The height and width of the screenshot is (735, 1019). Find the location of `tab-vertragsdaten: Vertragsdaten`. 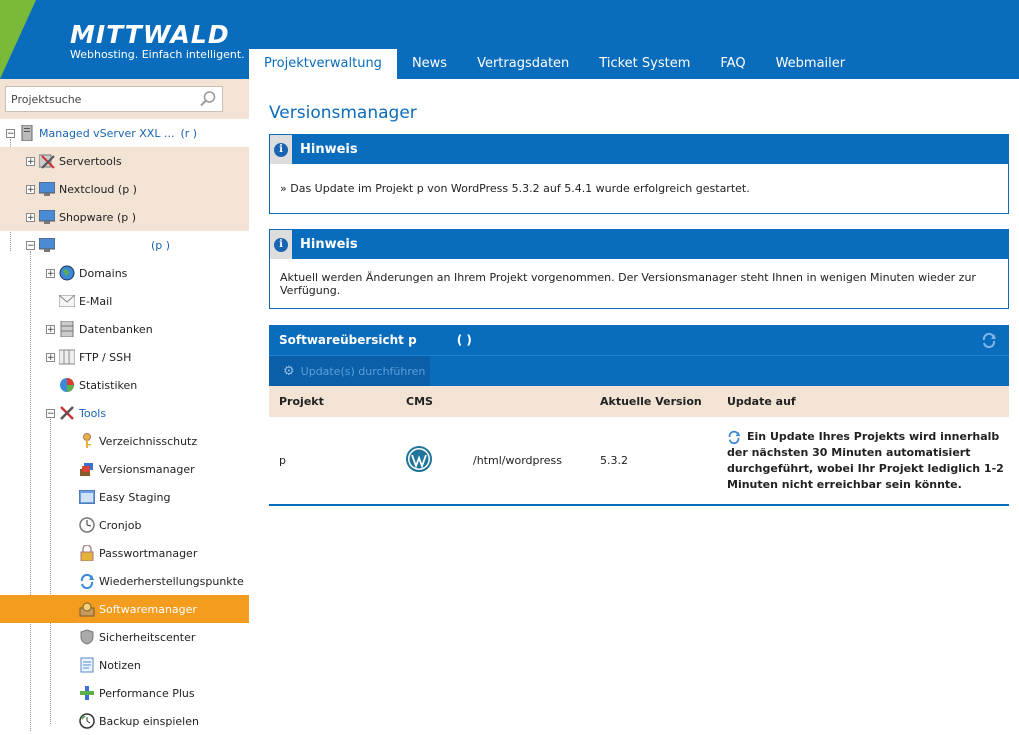

tab-vertragsdaten: Vertragsdaten is located at coordinates (523, 64).